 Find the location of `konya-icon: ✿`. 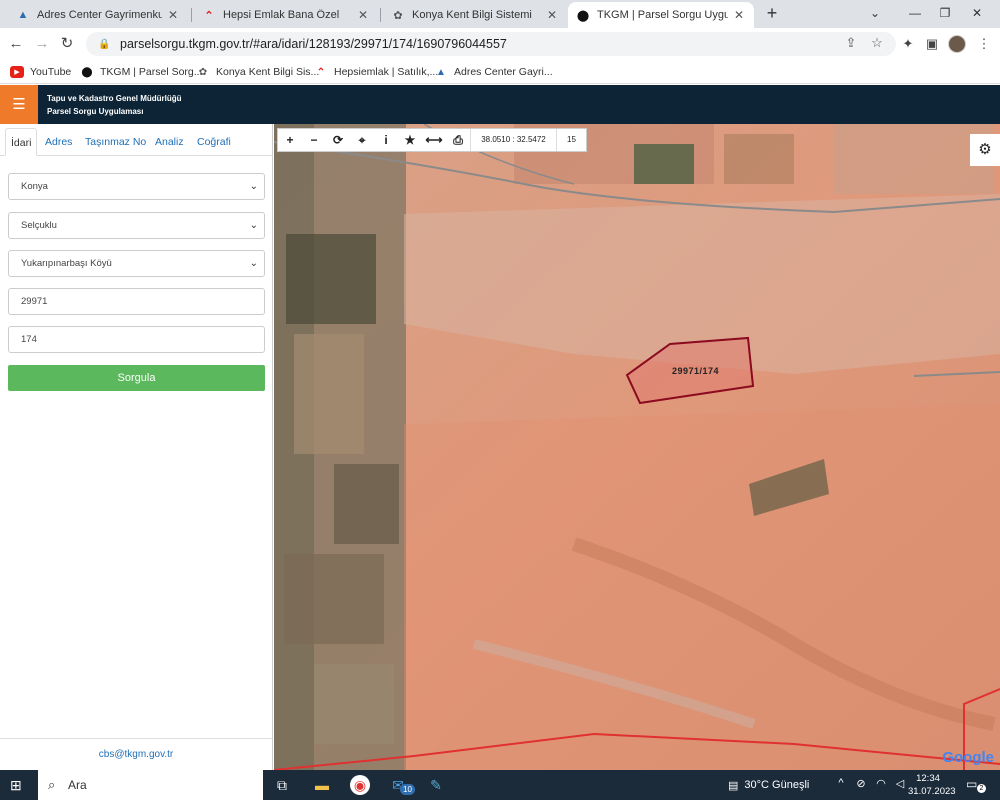

konya-icon: ✿ is located at coordinates (203, 72).